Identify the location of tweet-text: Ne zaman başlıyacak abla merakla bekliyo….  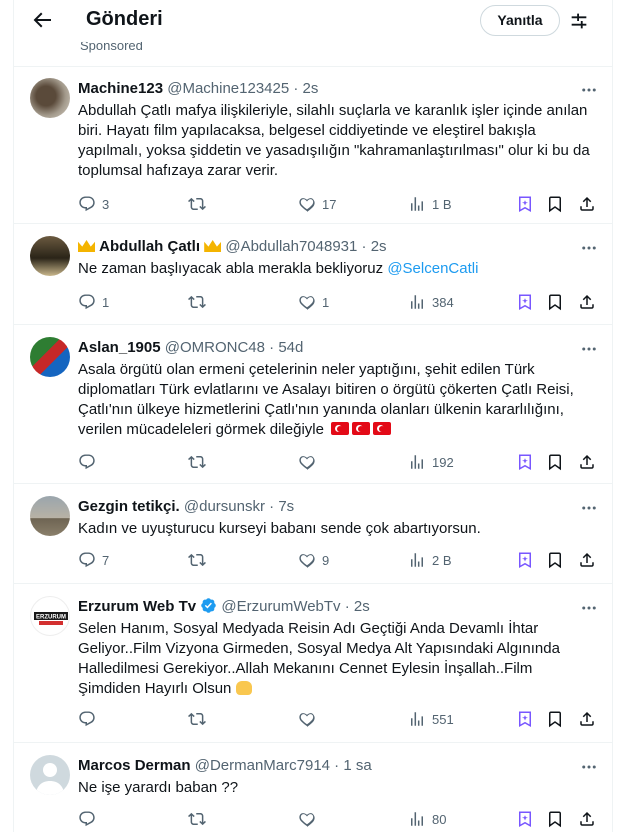
(231, 268).